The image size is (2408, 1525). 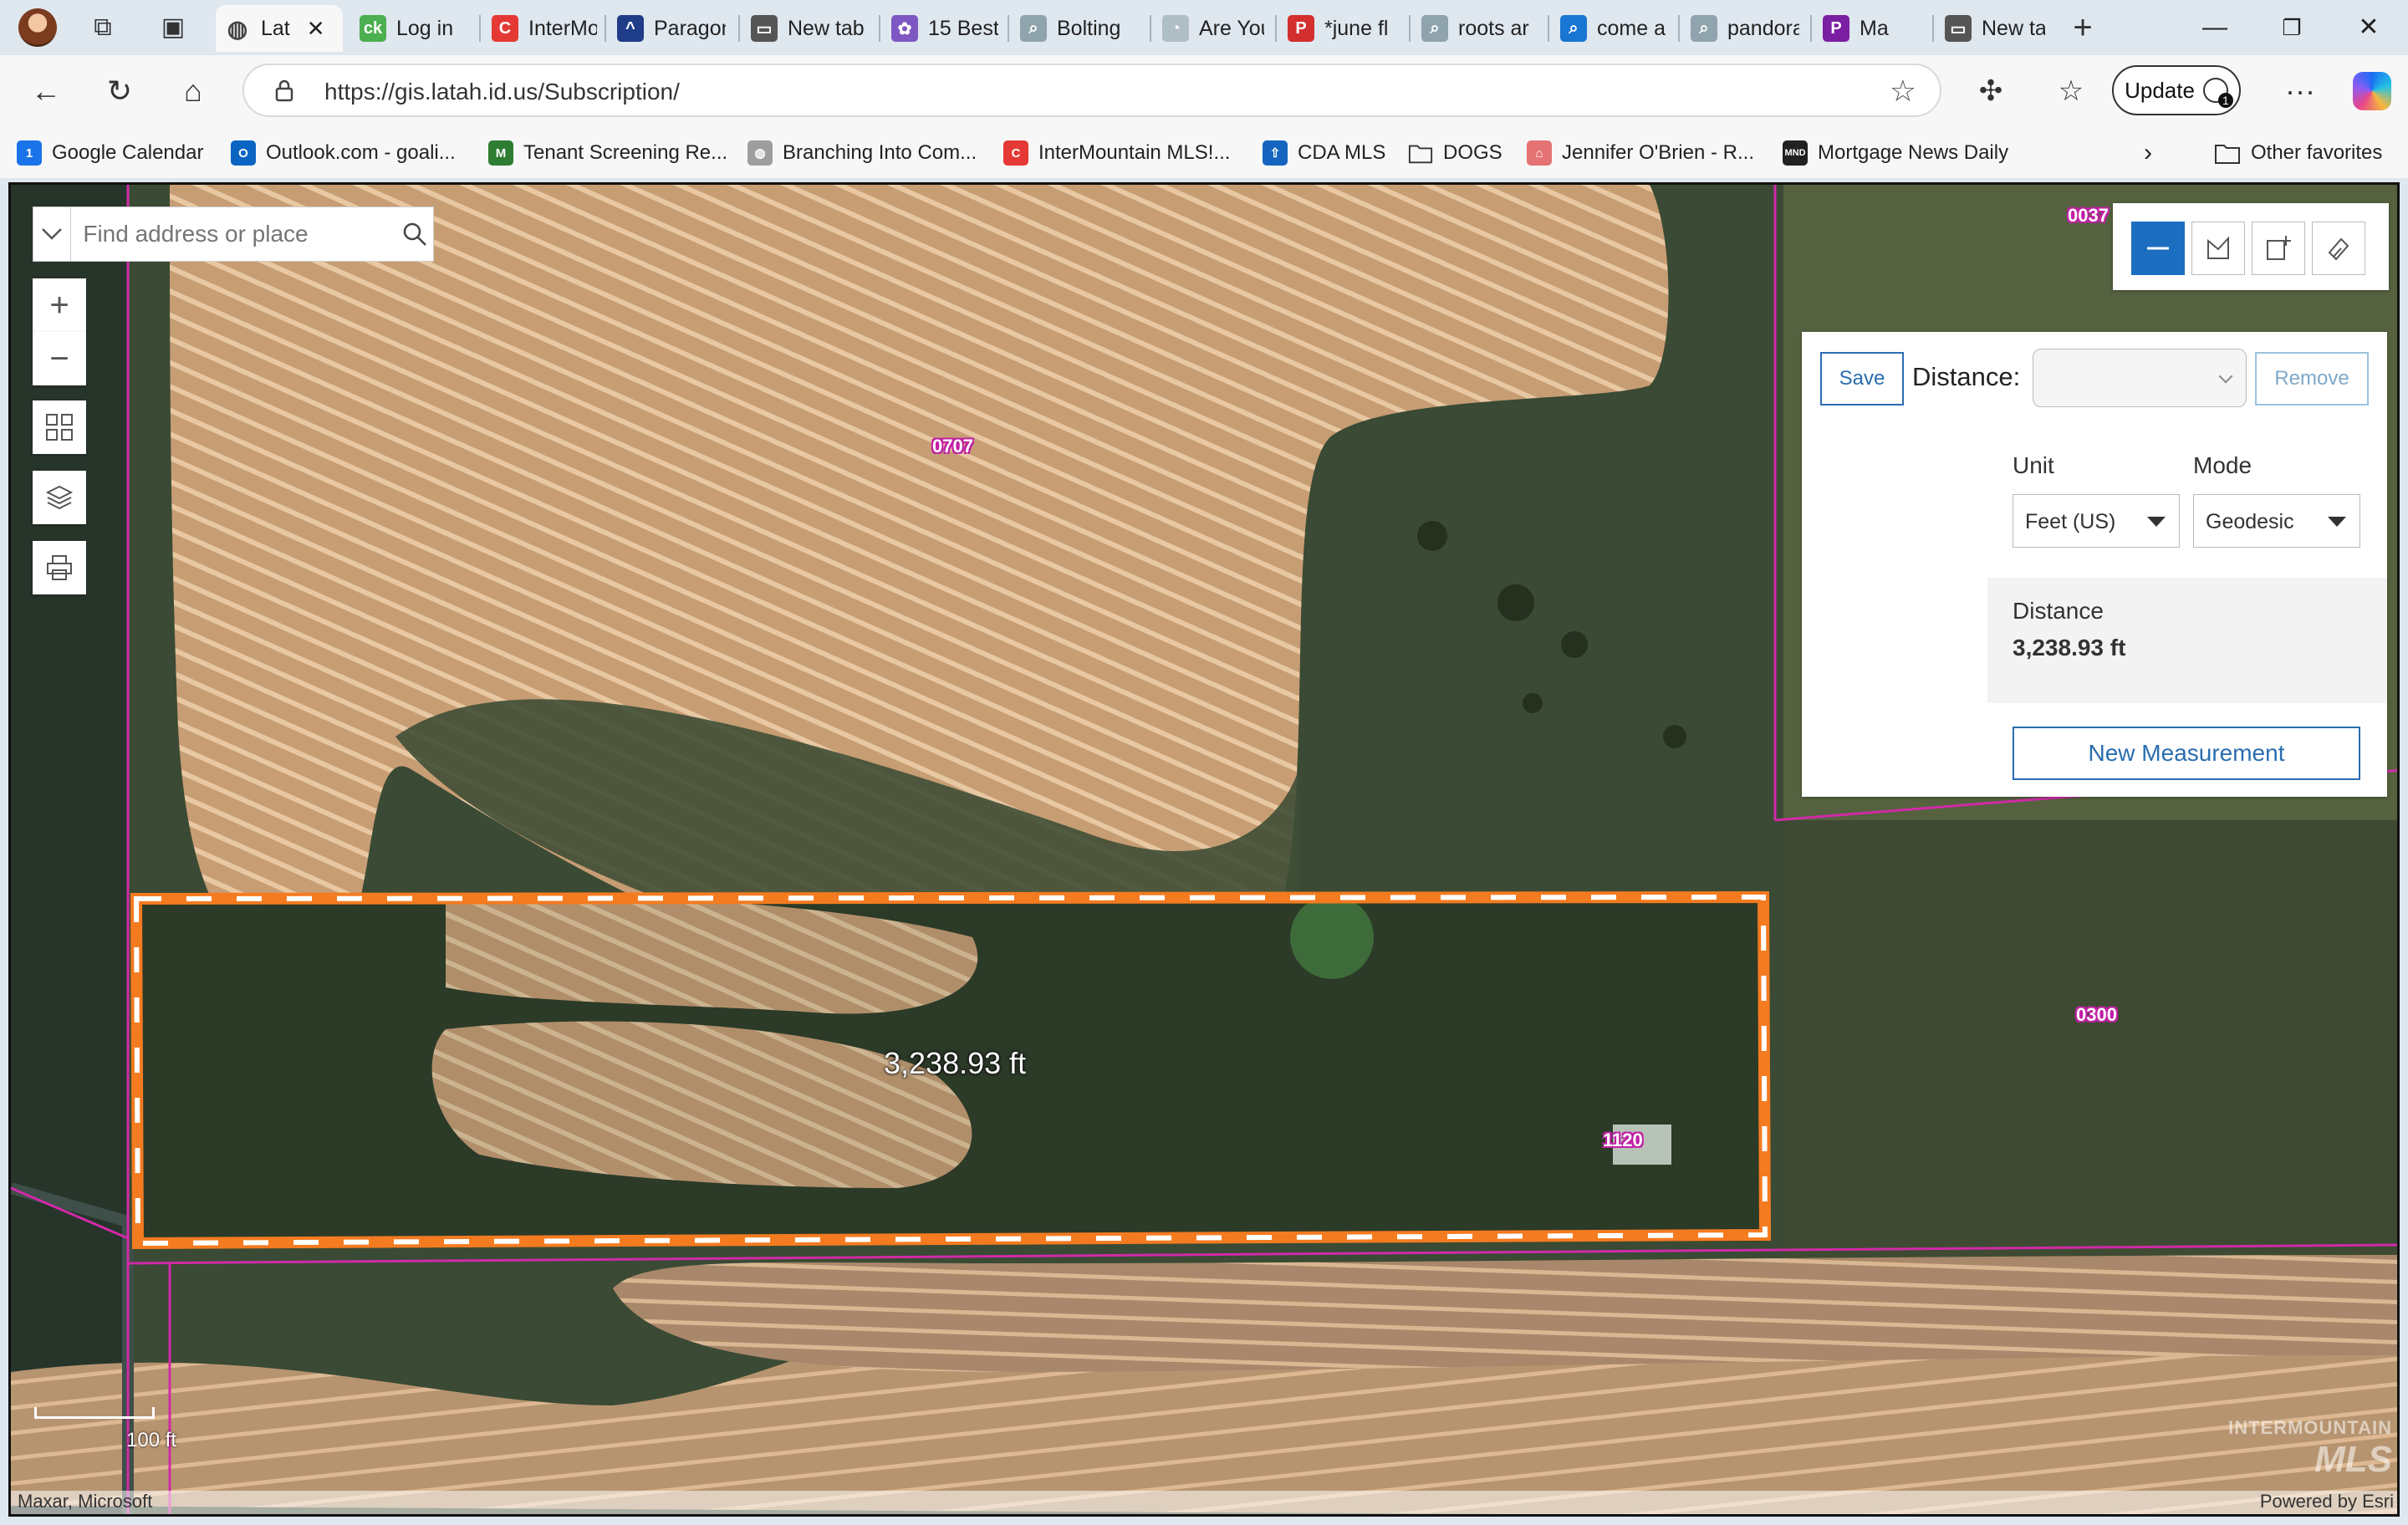 What do you see at coordinates (1455, 153) in the screenshot?
I see `favorite-item: DOGS` at bounding box center [1455, 153].